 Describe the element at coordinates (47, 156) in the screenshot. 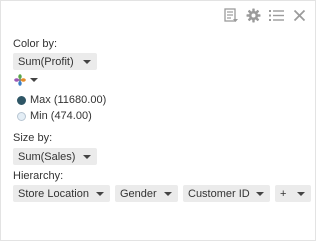

I see `size-by-value: Sum(Sales)` at that location.